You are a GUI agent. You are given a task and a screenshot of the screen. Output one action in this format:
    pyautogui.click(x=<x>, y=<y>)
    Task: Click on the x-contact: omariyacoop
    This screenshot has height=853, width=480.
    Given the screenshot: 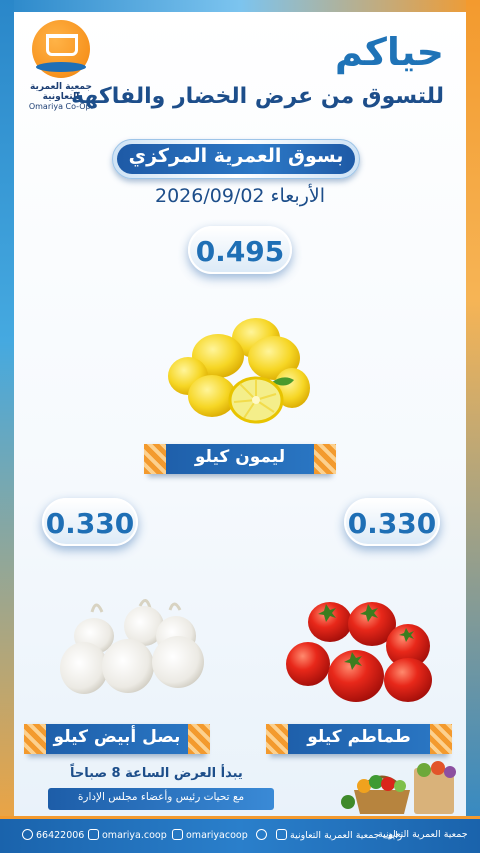 What is the action you would take?
    pyautogui.click(x=210, y=835)
    